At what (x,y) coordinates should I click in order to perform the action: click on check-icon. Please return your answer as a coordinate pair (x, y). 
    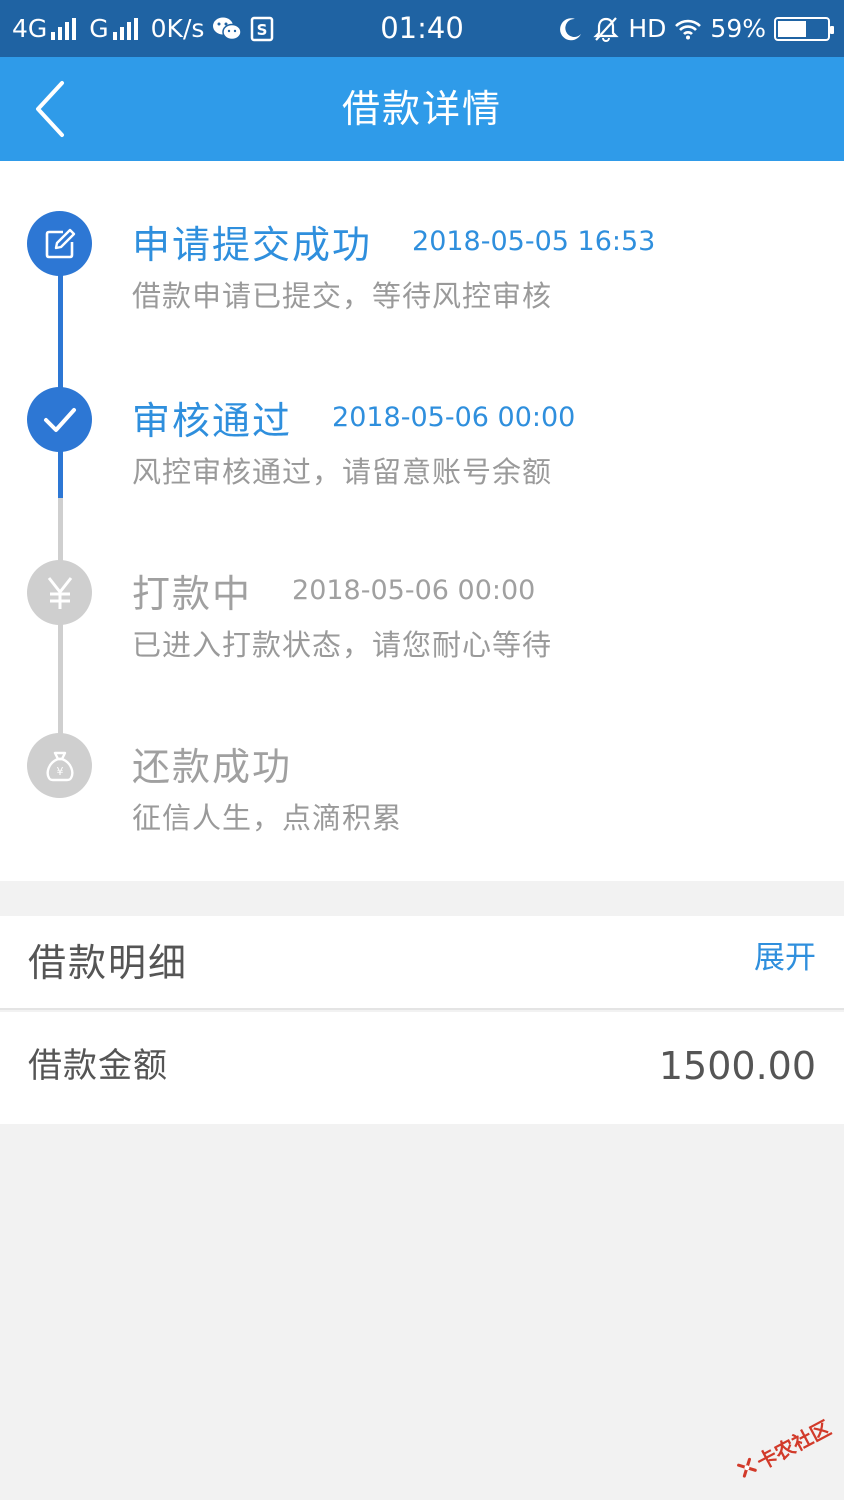
    Looking at the image, I should click on (59, 419).